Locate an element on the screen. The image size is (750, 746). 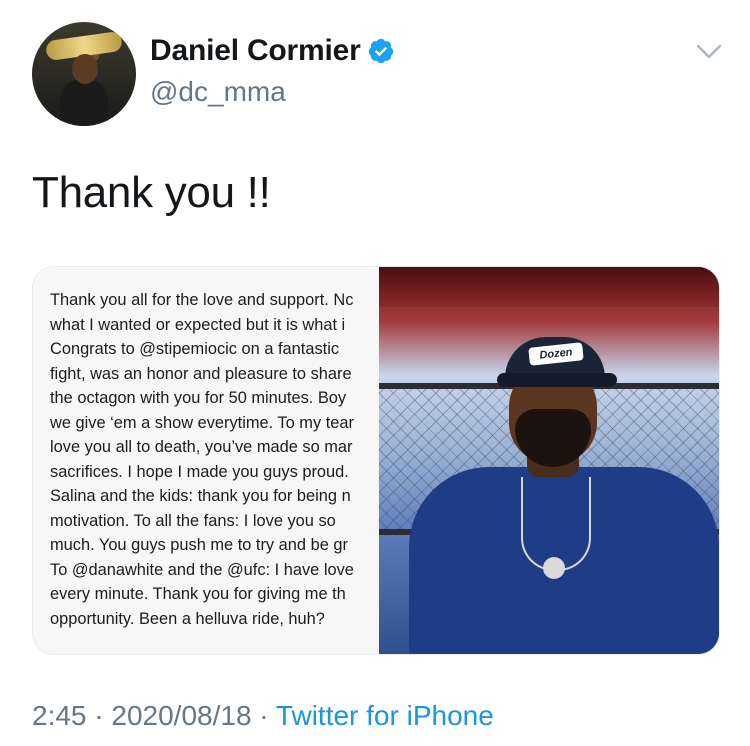
author-handle: @dc_mma is located at coordinates (218, 92).